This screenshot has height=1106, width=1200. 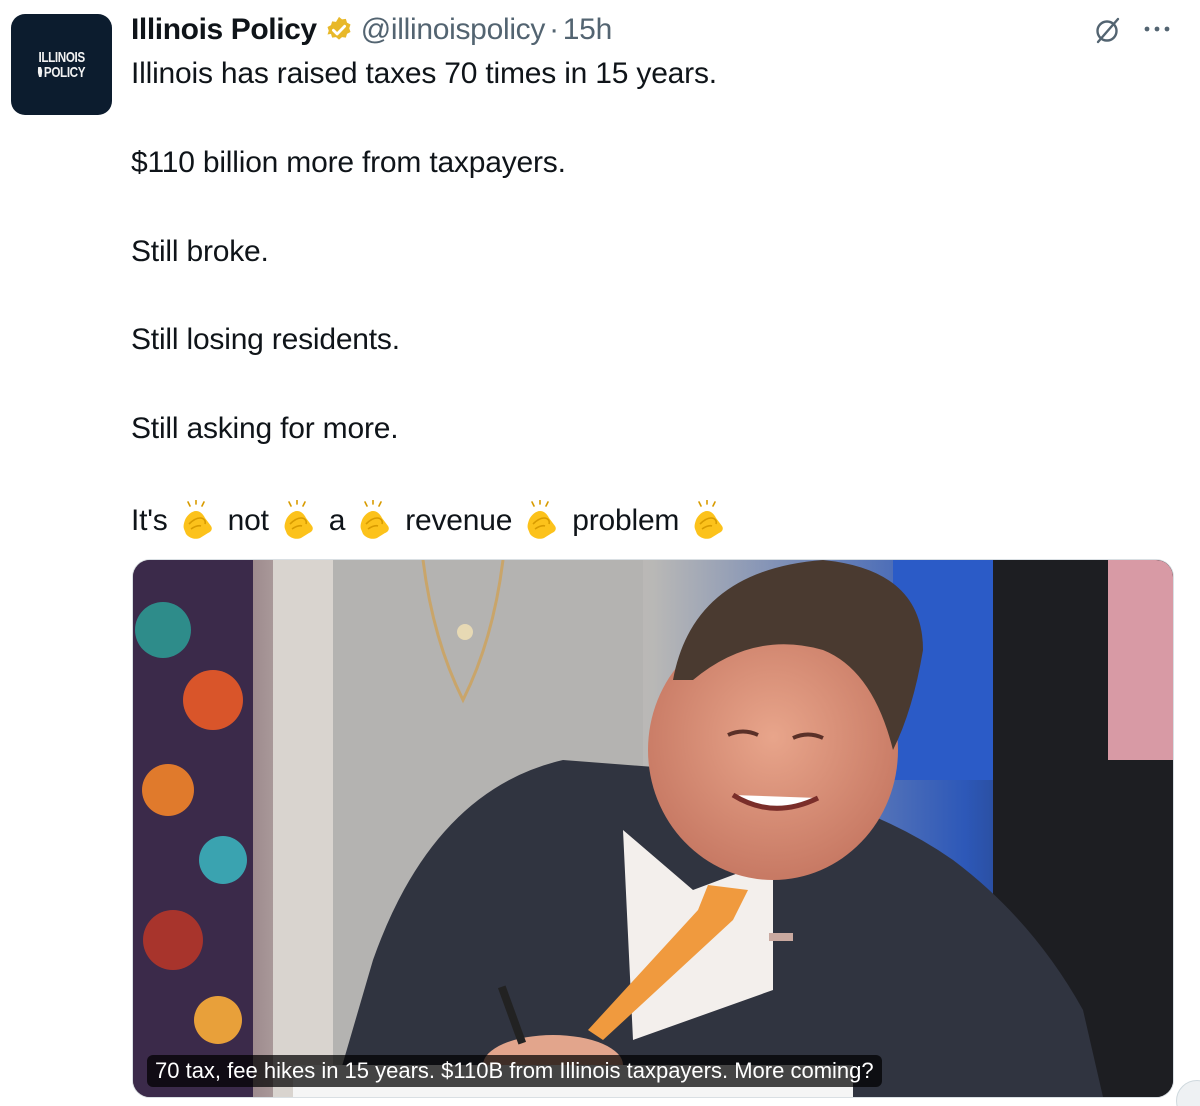 I want to click on floating-action-button, so click(x=1188, y=1093).